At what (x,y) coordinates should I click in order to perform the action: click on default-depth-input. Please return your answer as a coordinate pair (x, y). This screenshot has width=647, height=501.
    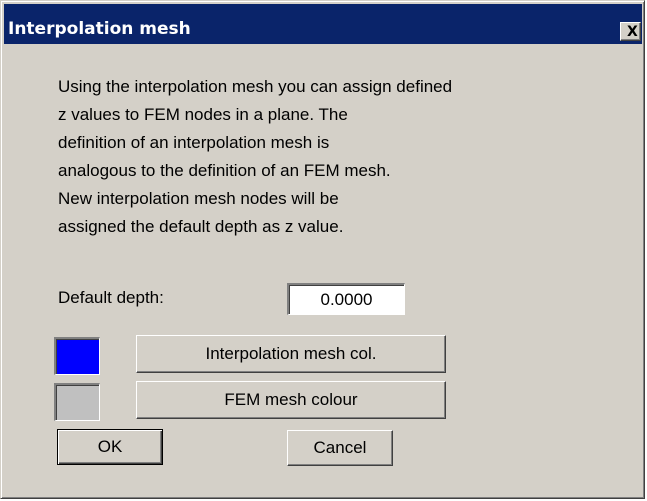
    Looking at the image, I should click on (346, 299).